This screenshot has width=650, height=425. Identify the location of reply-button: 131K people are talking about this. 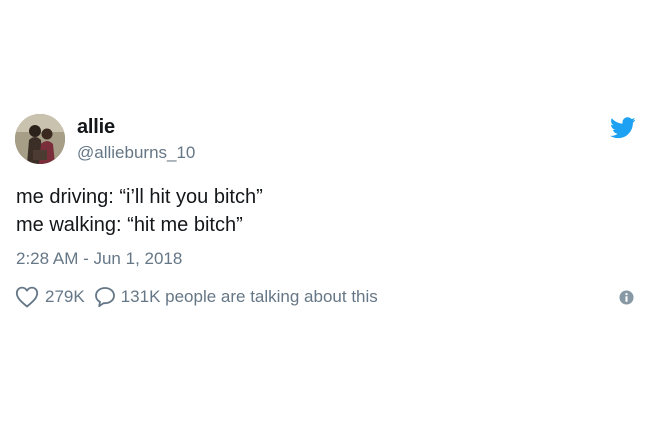
(236, 297).